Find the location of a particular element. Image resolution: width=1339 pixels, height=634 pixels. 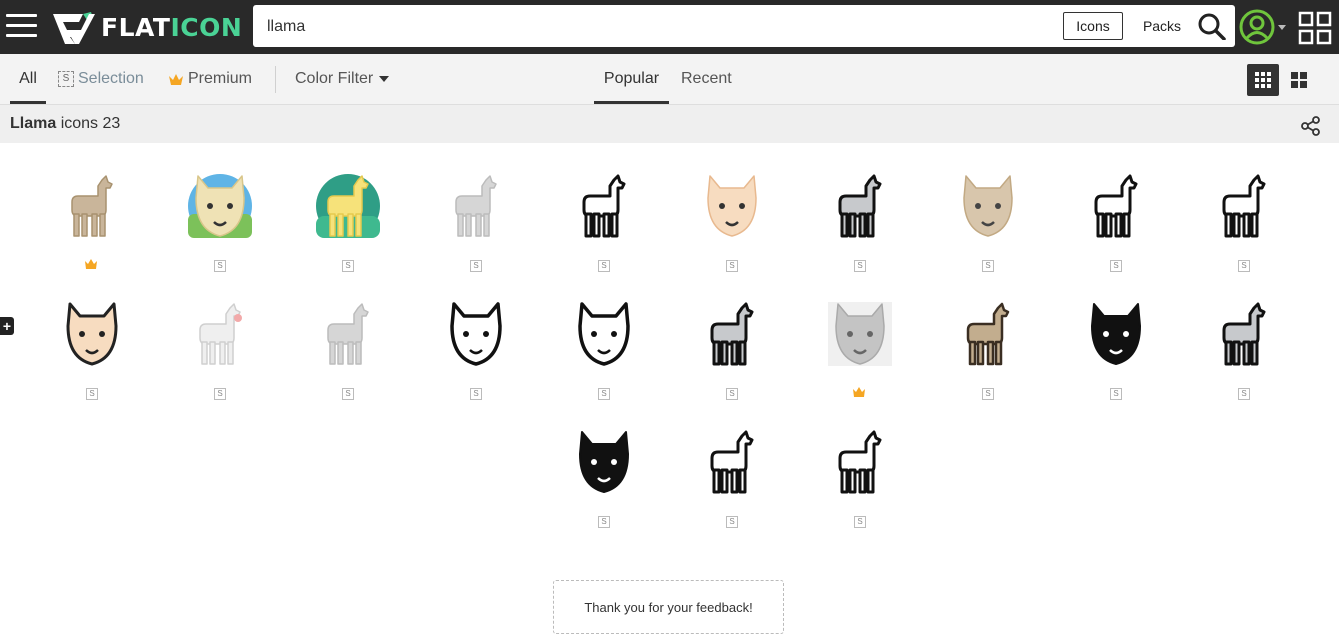

tab-popular-label: Popular is located at coordinates (631, 78).